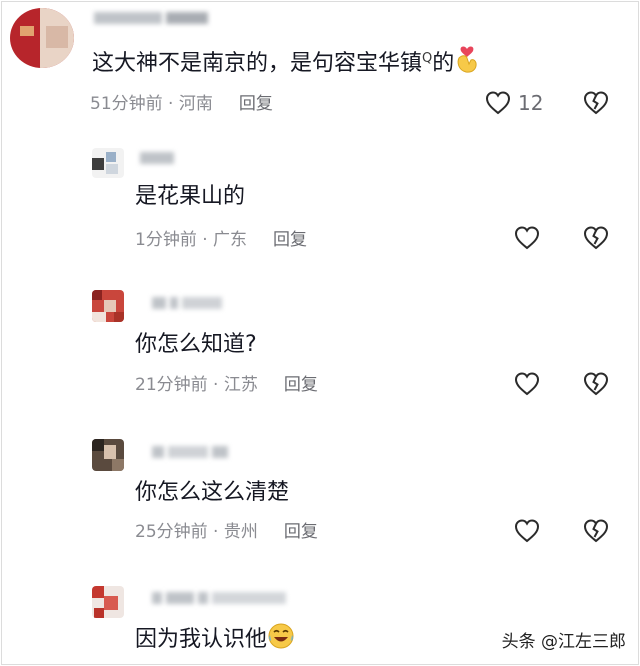 The image size is (640, 666). Describe the element at coordinates (240, 532) in the screenshot. I see `comment-location: 贵州` at that location.